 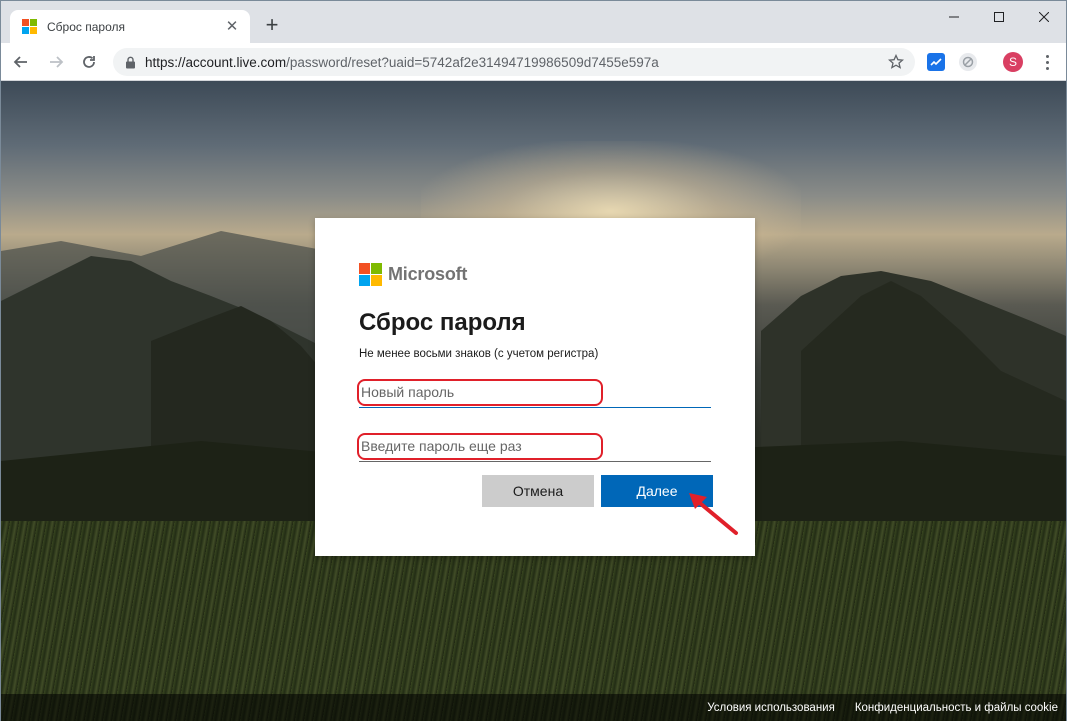 I want to click on maximize-icon, so click(x=998, y=17).